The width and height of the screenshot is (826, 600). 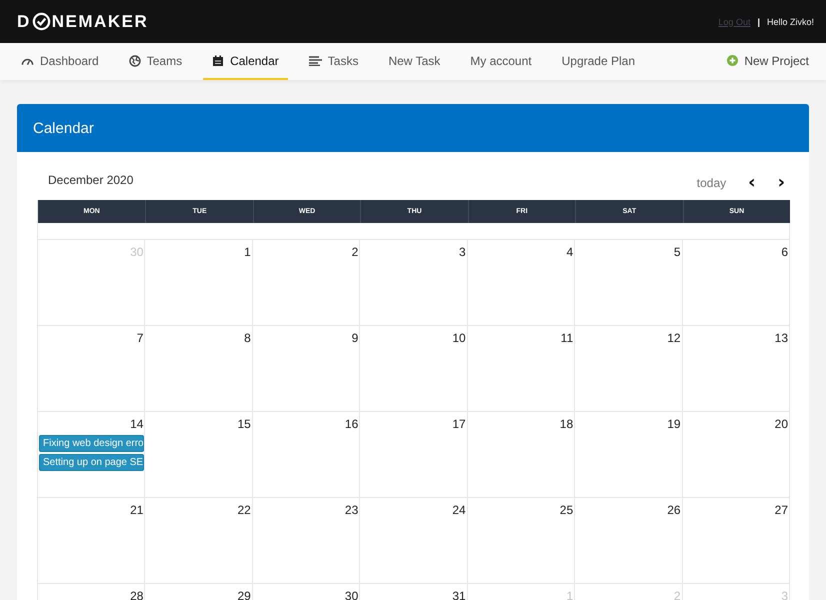 What do you see at coordinates (459, 424) in the screenshot?
I see `day-number: 17` at bounding box center [459, 424].